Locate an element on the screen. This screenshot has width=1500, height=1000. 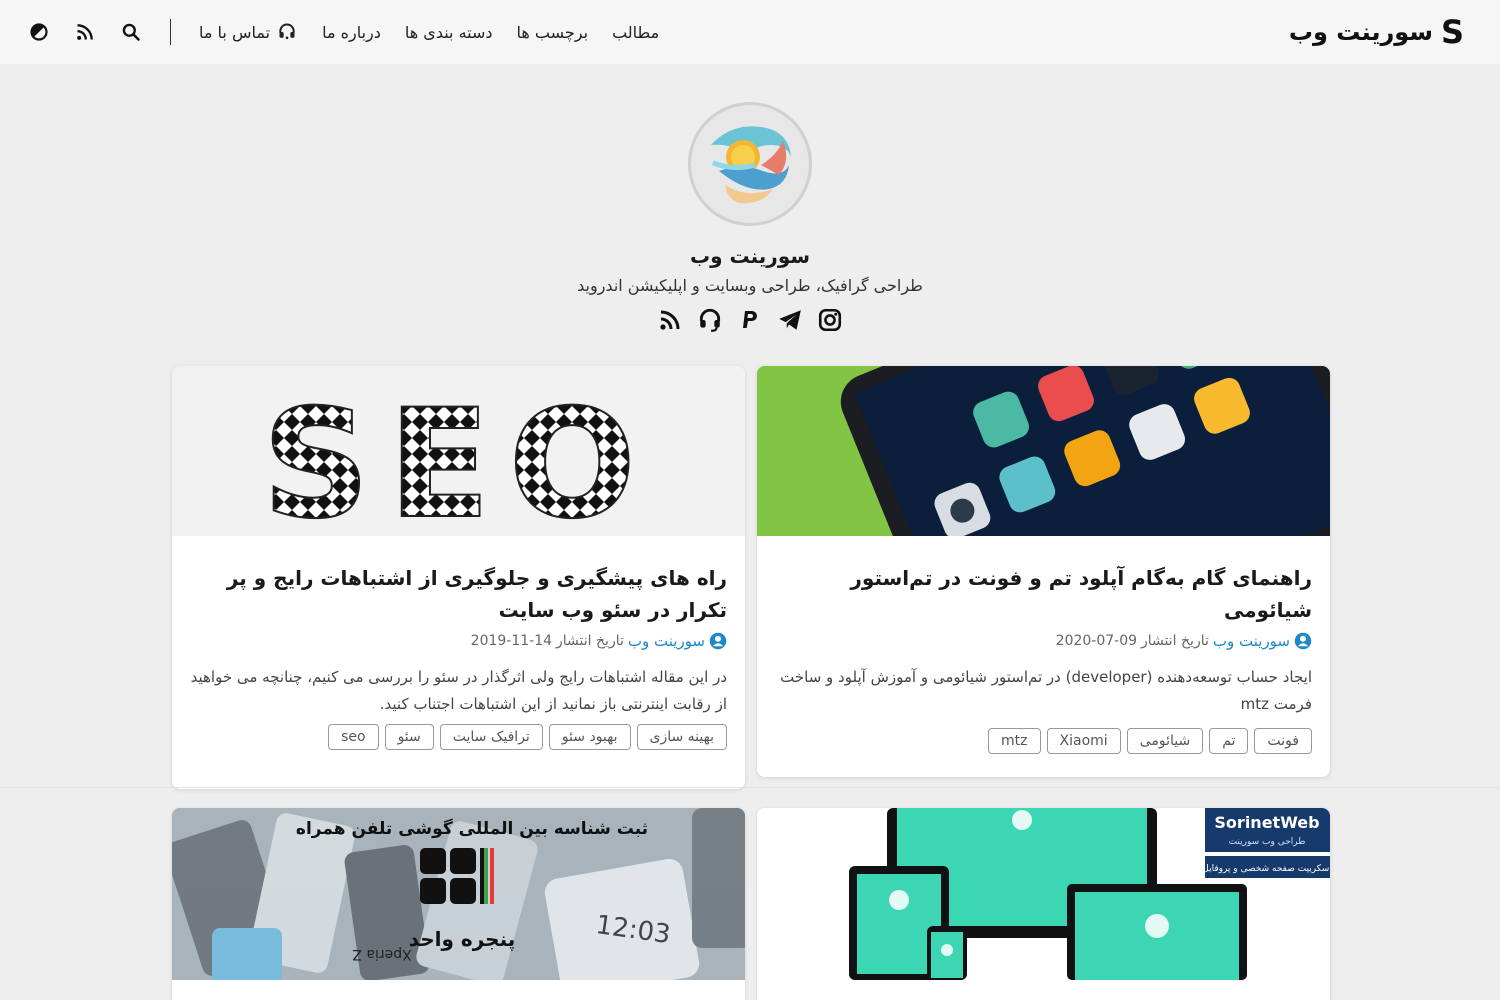
image-logo-text: پنجره واحد is located at coordinates (462, 939).